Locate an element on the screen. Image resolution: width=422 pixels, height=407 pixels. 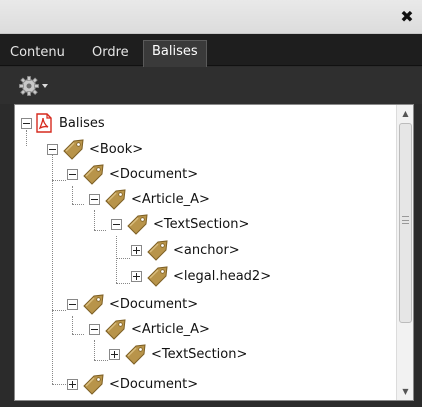
panel-titlebar: ✖ is located at coordinates (211, 17).